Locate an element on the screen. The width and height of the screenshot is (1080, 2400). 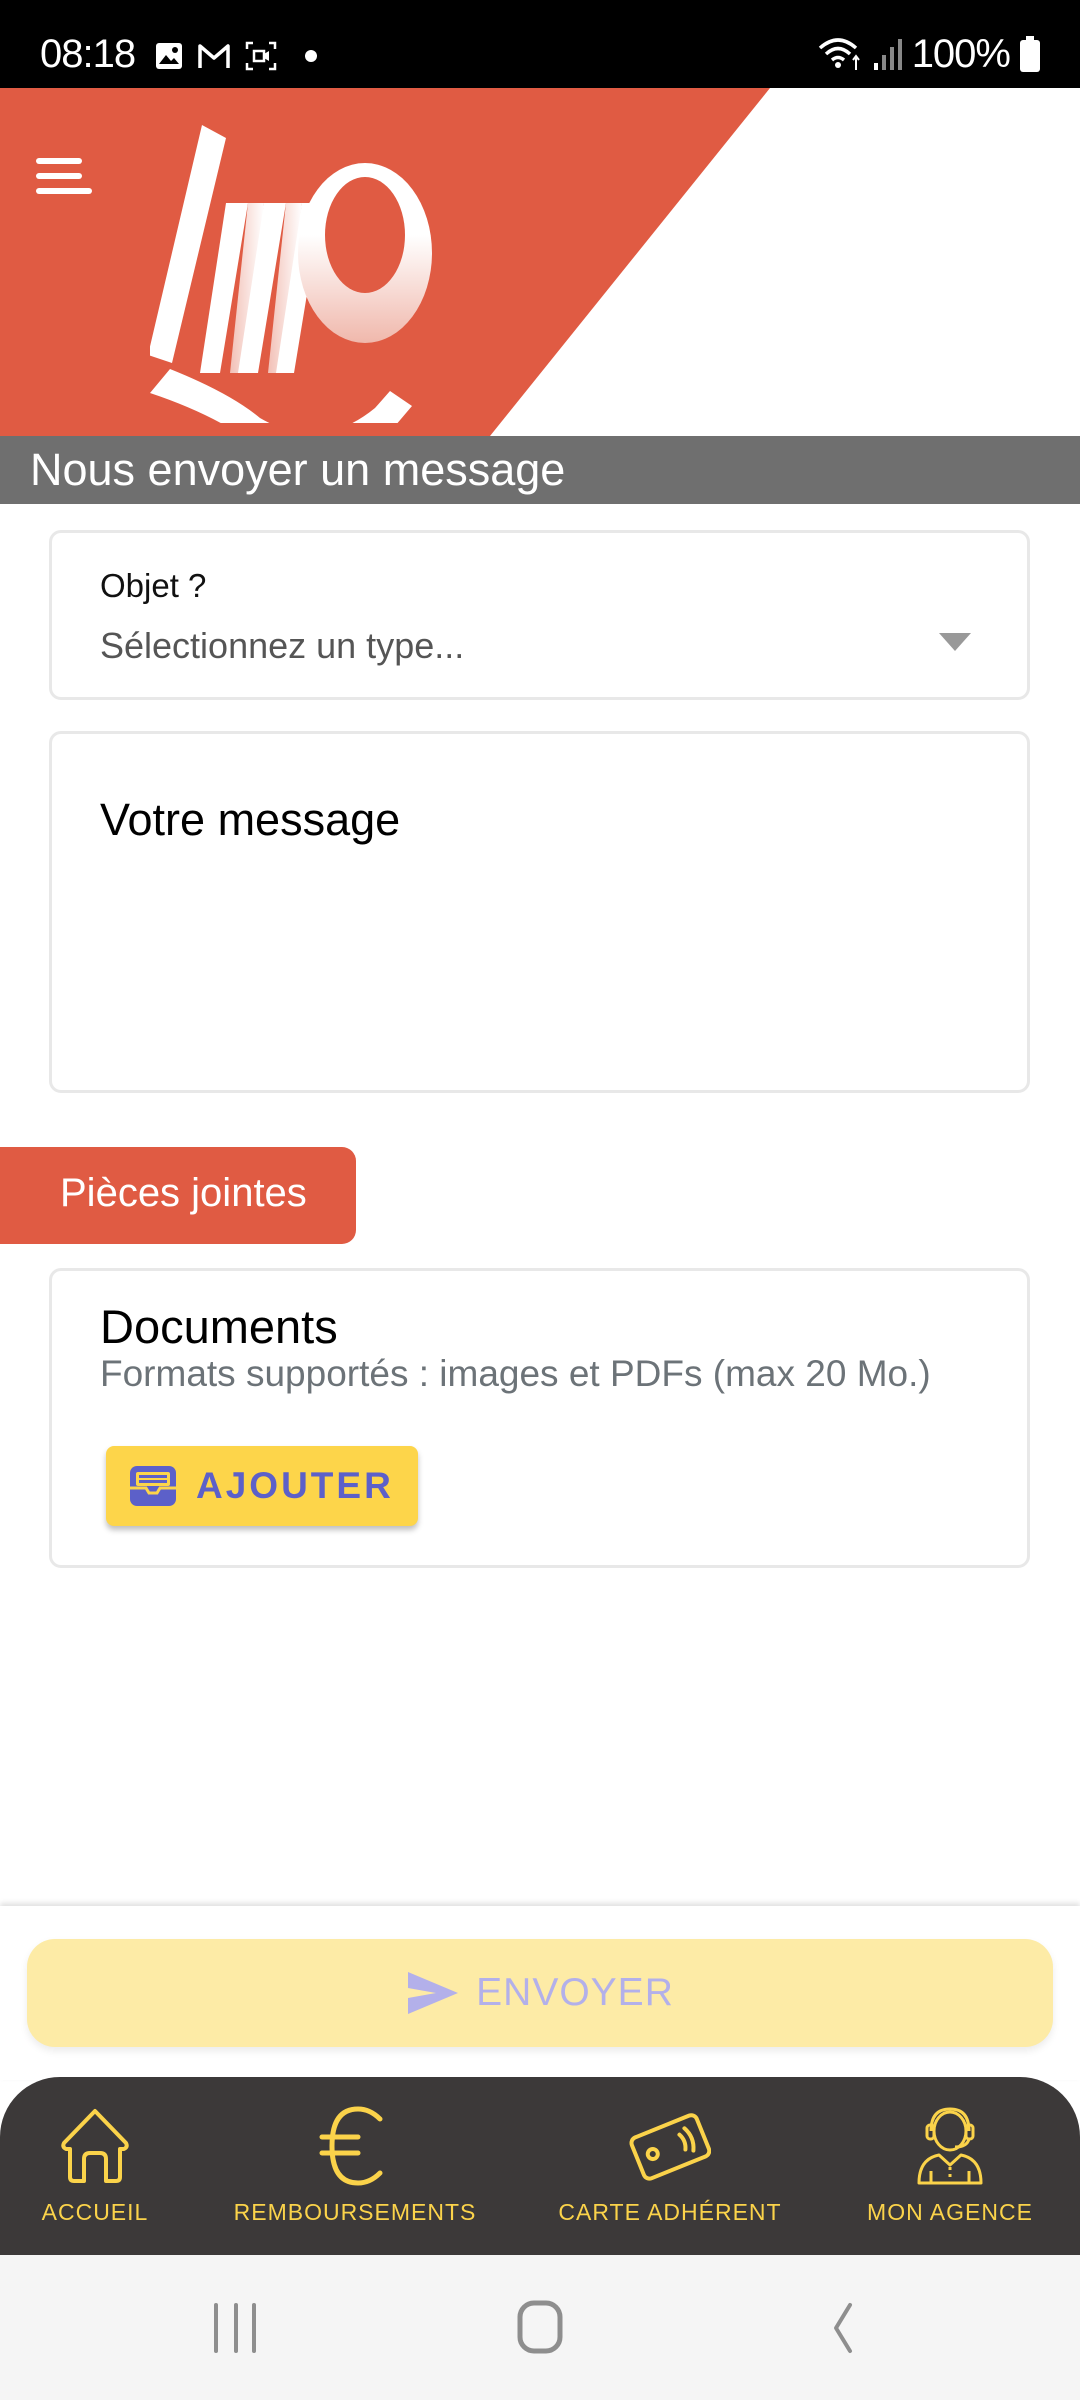
app-header is located at coordinates (540, 262).